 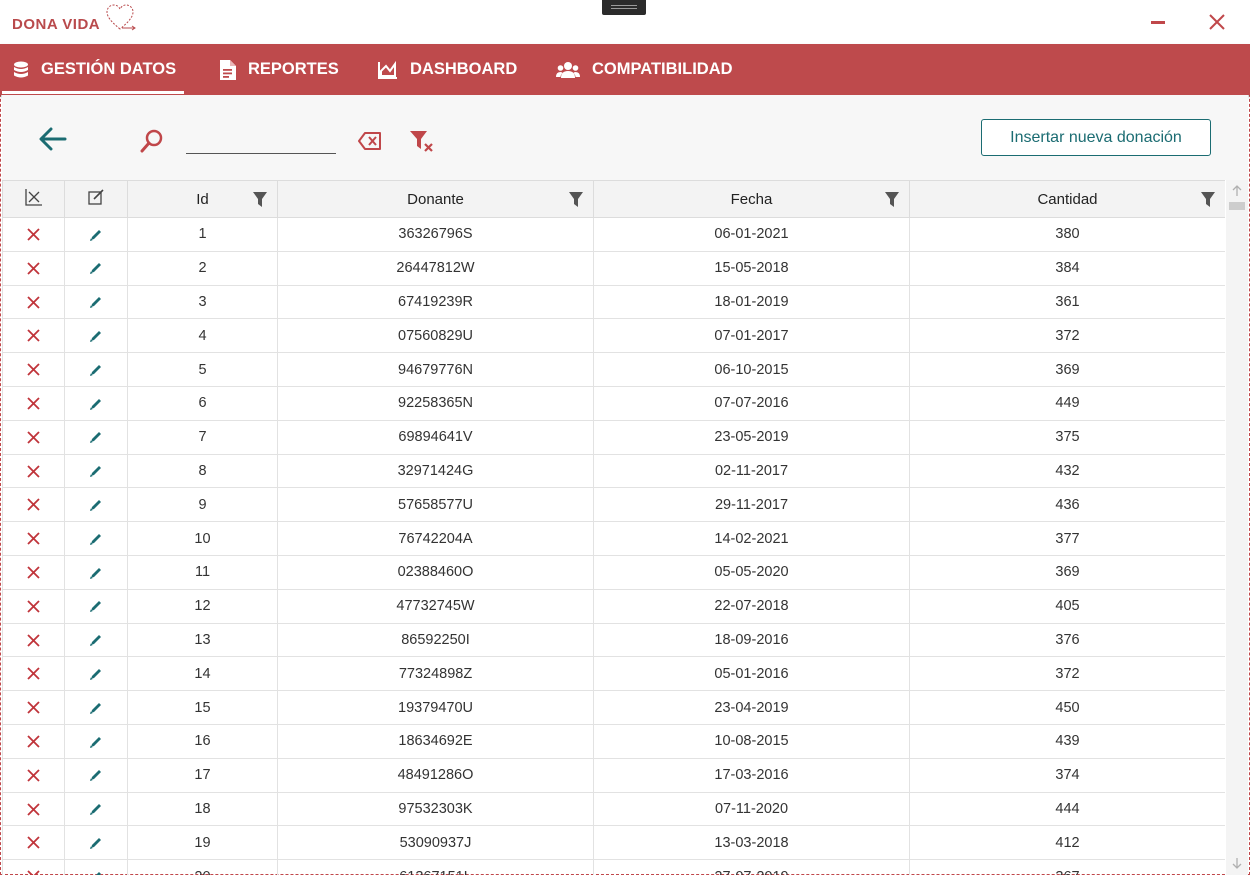 I want to click on table-row: 18 97532303K 07-11-2020 444, so click(x=613, y=809).